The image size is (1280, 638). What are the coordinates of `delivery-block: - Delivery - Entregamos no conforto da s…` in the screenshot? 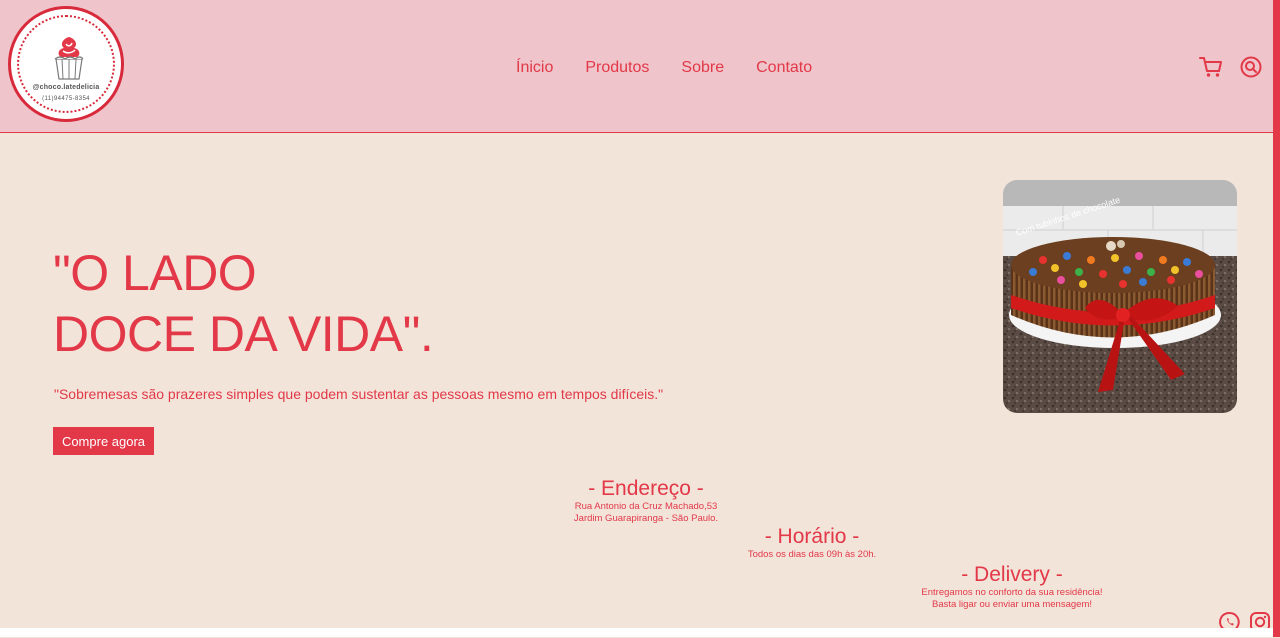 It's located at (1012, 587).